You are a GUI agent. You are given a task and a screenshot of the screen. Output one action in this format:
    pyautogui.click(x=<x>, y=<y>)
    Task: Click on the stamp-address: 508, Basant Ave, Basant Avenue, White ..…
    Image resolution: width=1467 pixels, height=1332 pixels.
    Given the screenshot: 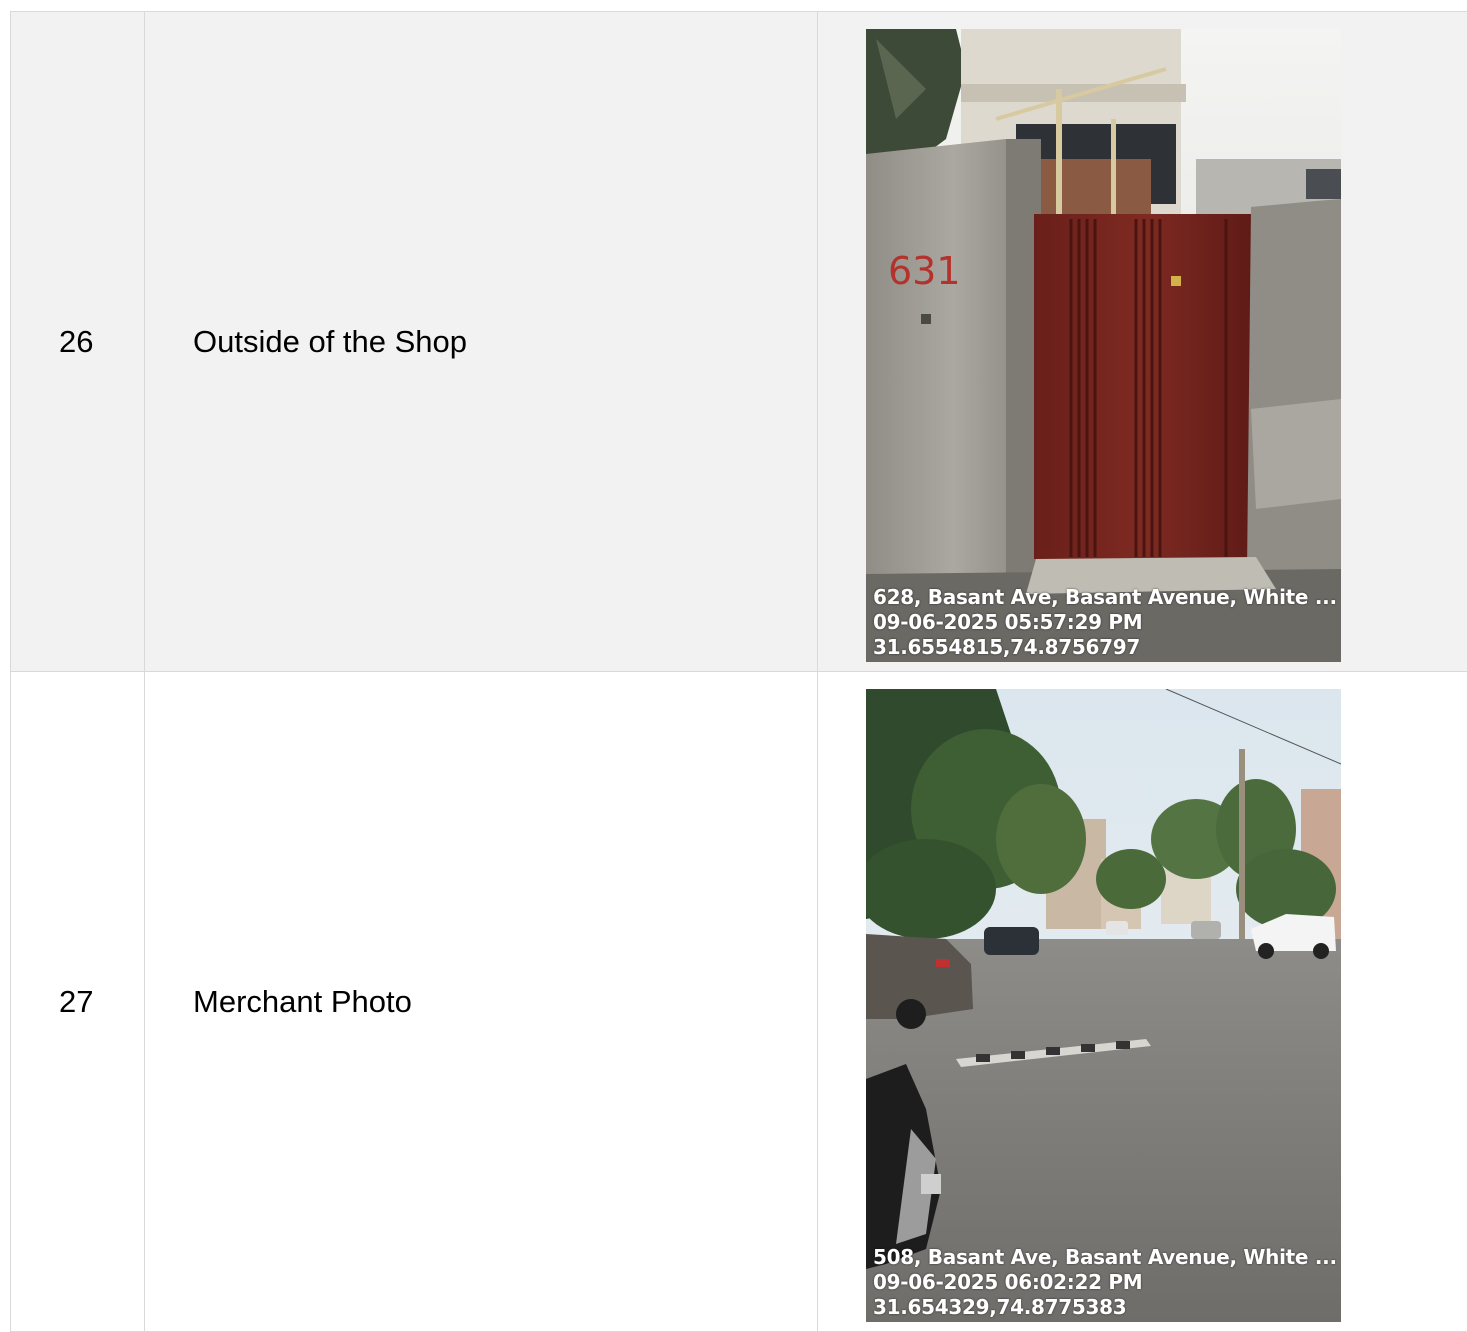 What is the action you would take?
    pyautogui.click(x=1105, y=1257)
    